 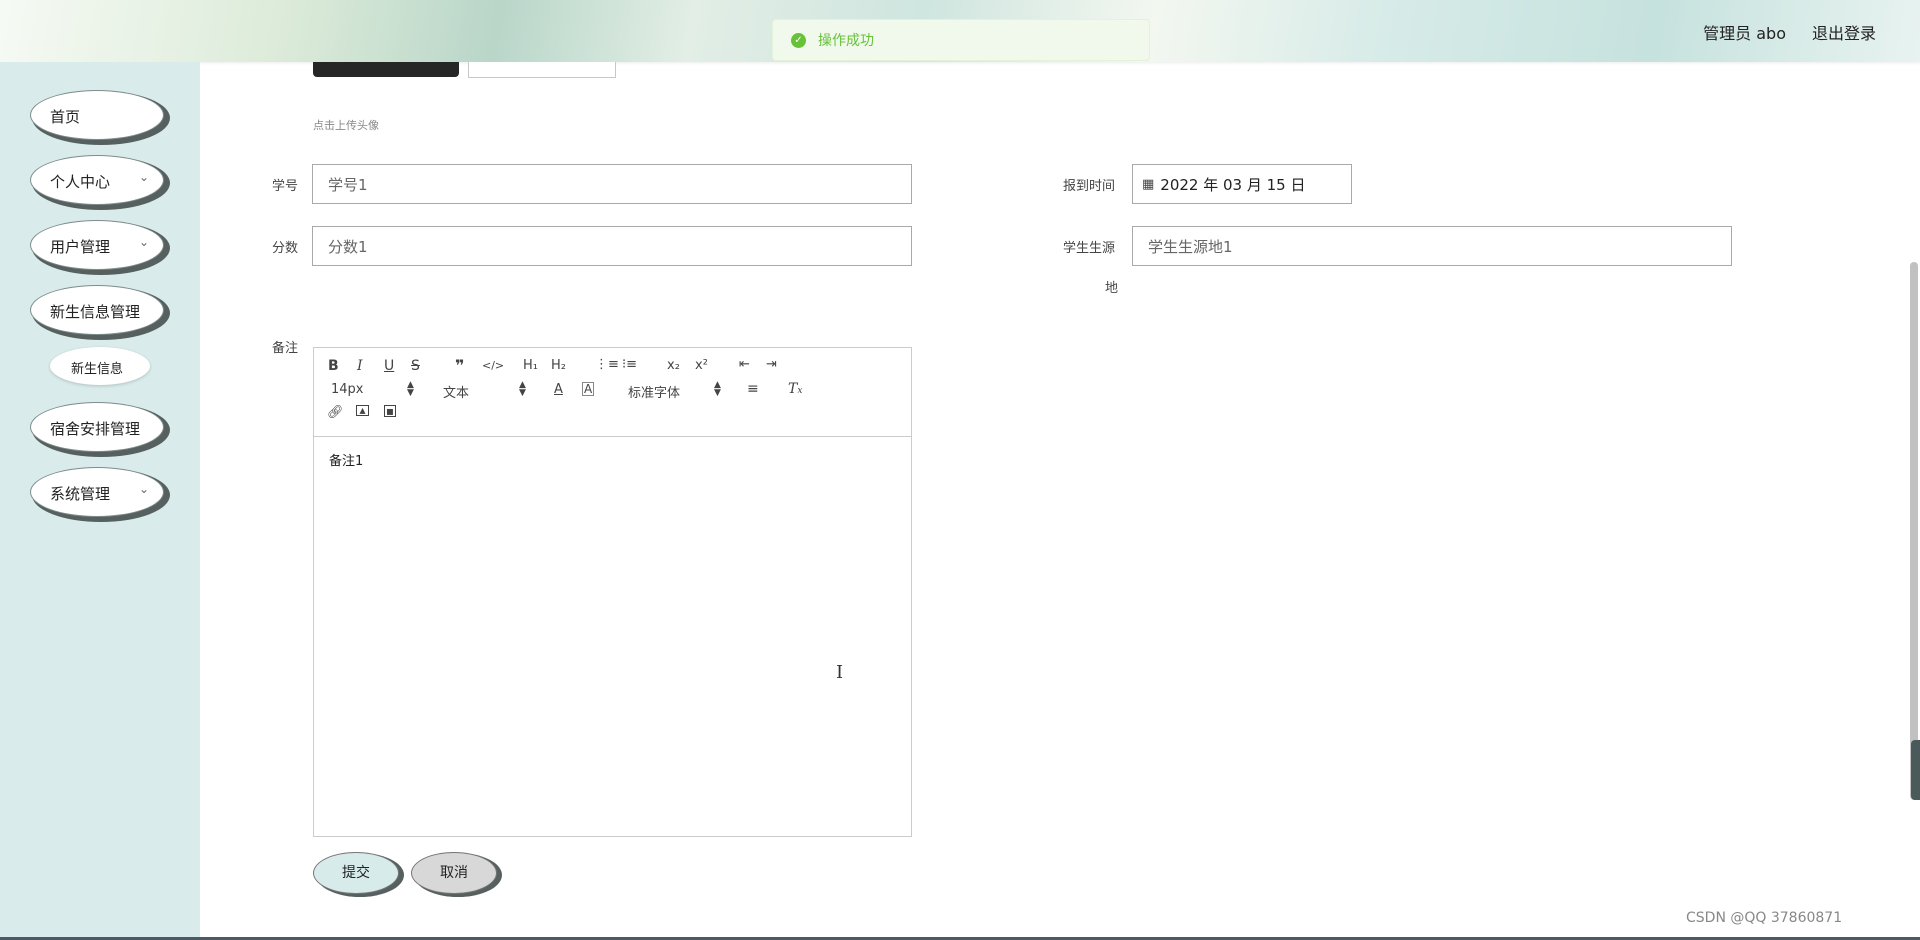 I want to click on side-drawer-handle, so click(x=1915, y=770).